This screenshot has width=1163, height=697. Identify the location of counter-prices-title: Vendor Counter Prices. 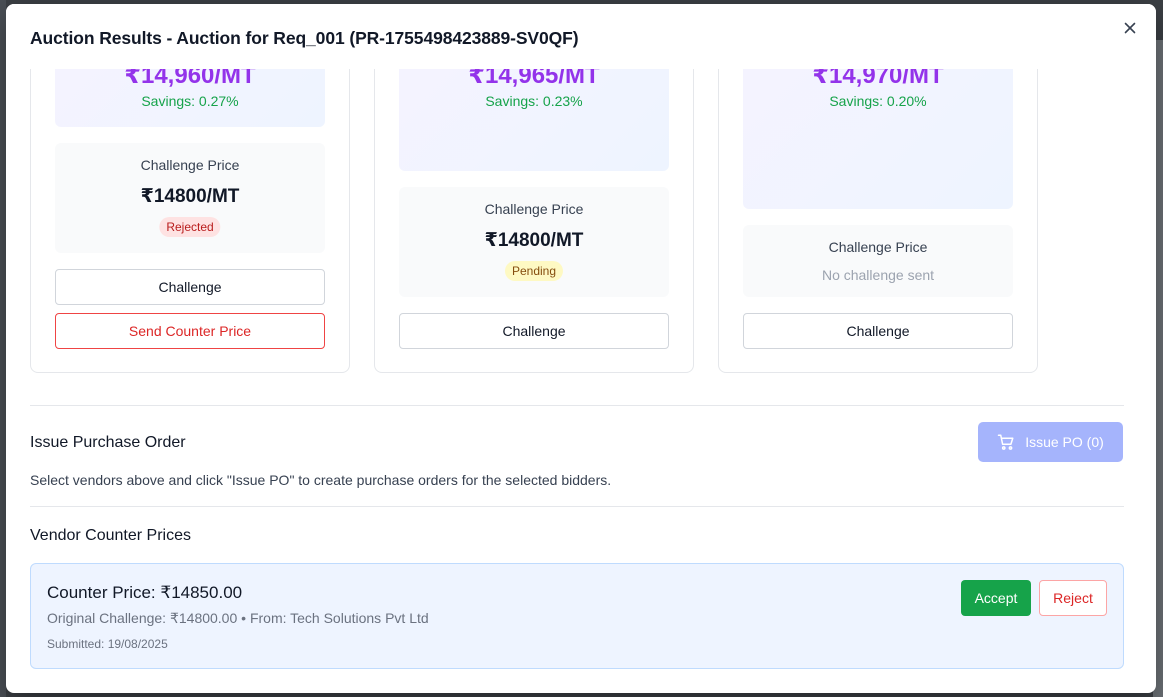
(110, 535).